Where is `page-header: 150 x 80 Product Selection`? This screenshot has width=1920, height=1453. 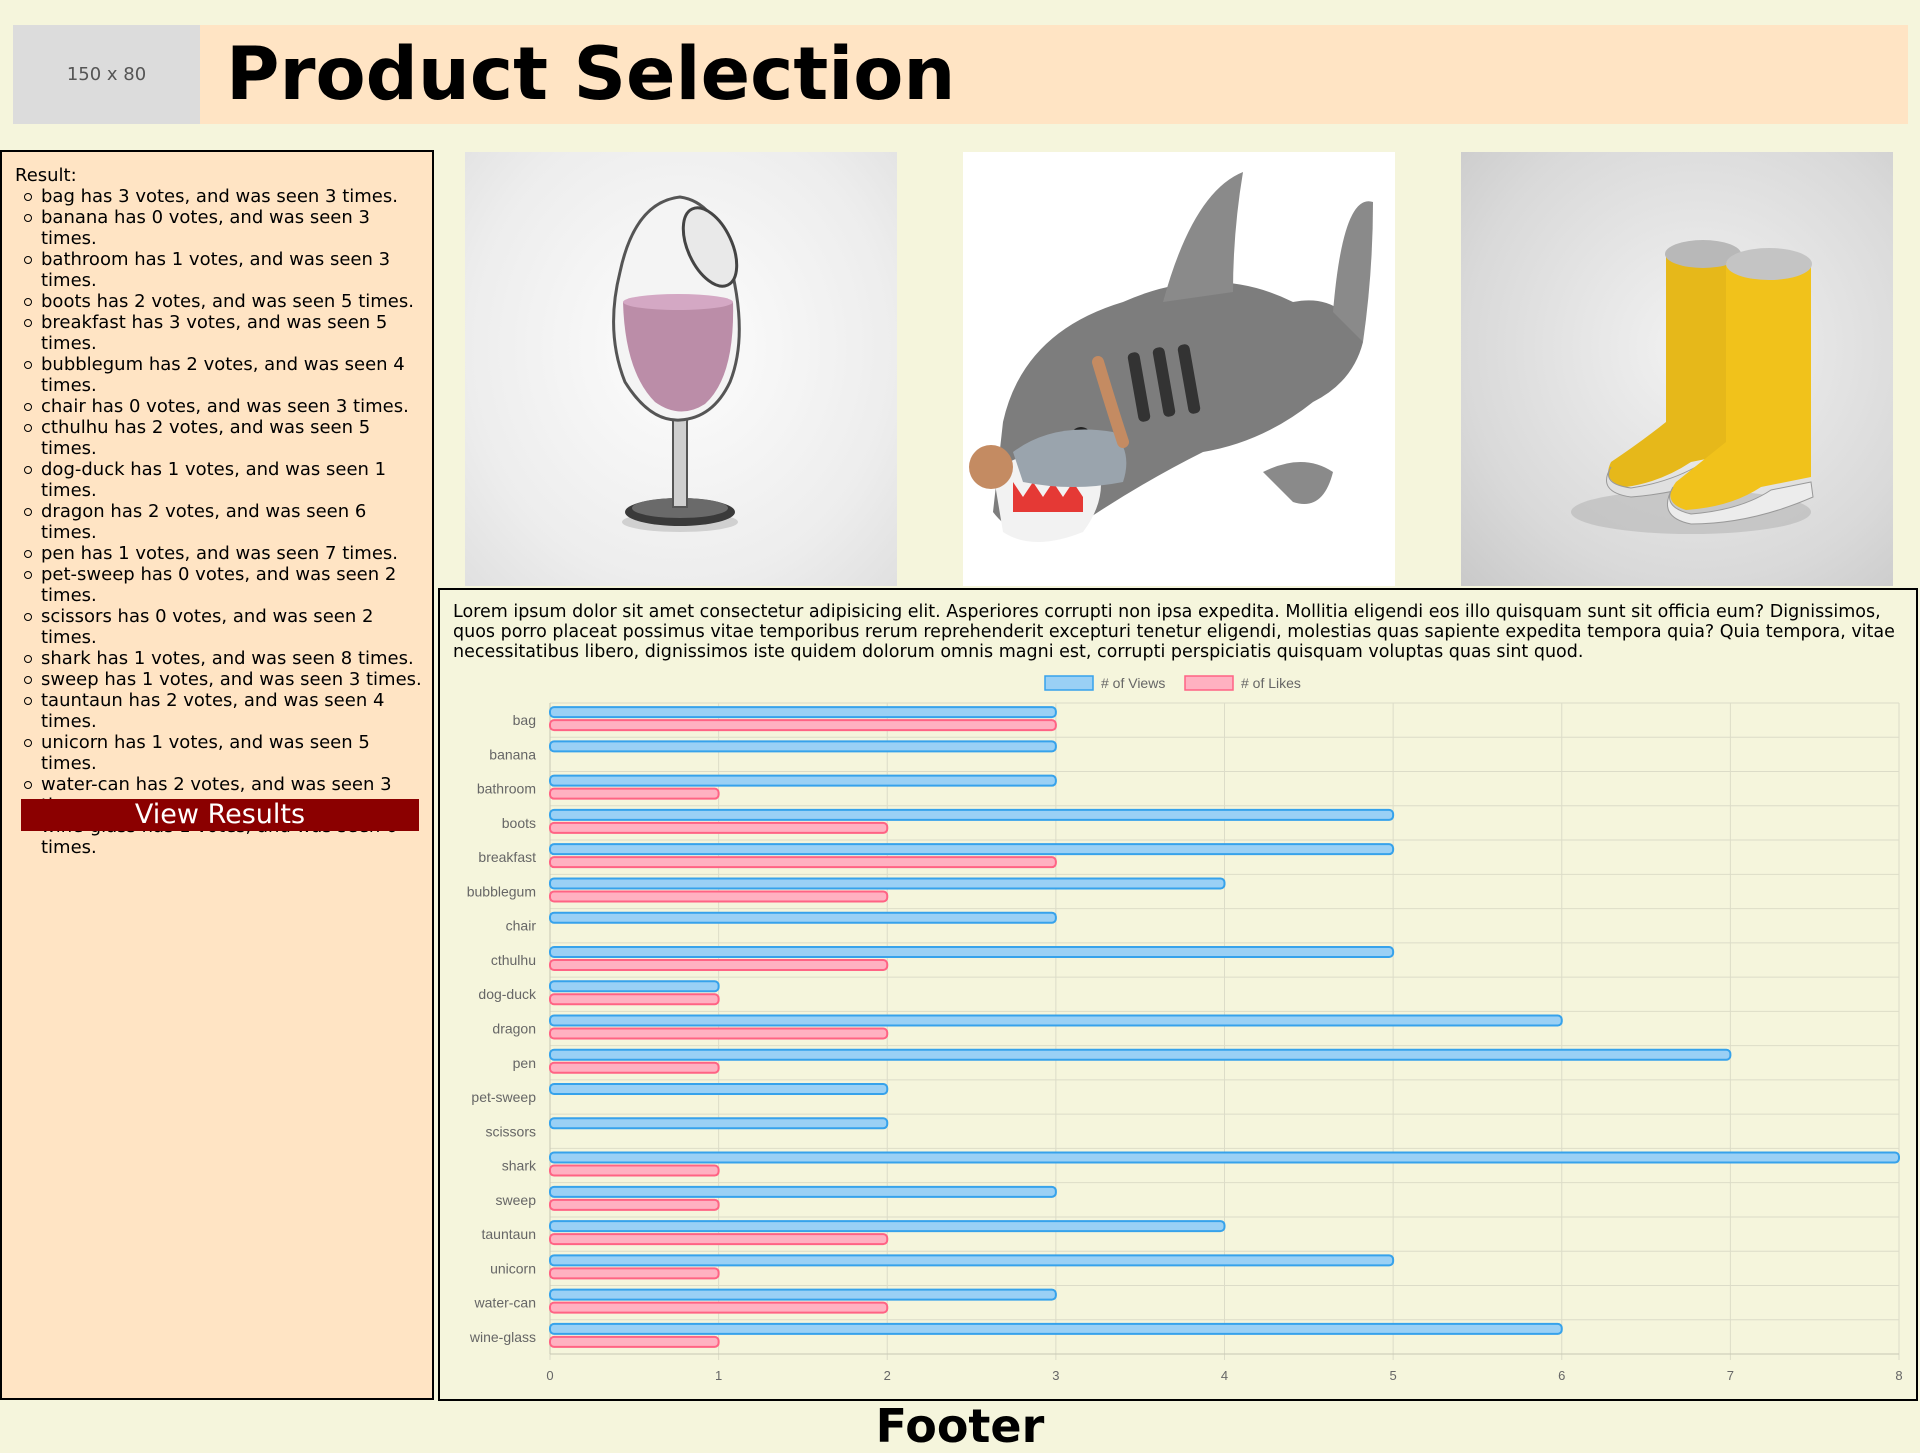
page-header: 150 x 80 Product Selection is located at coordinates (960, 74).